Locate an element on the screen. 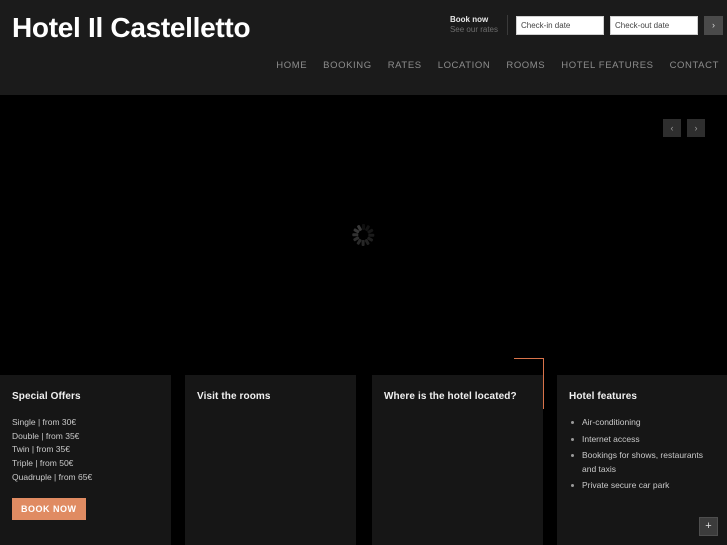 The width and height of the screenshot is (727, 545). checkout-date-input is located at coordinates (654, 25).